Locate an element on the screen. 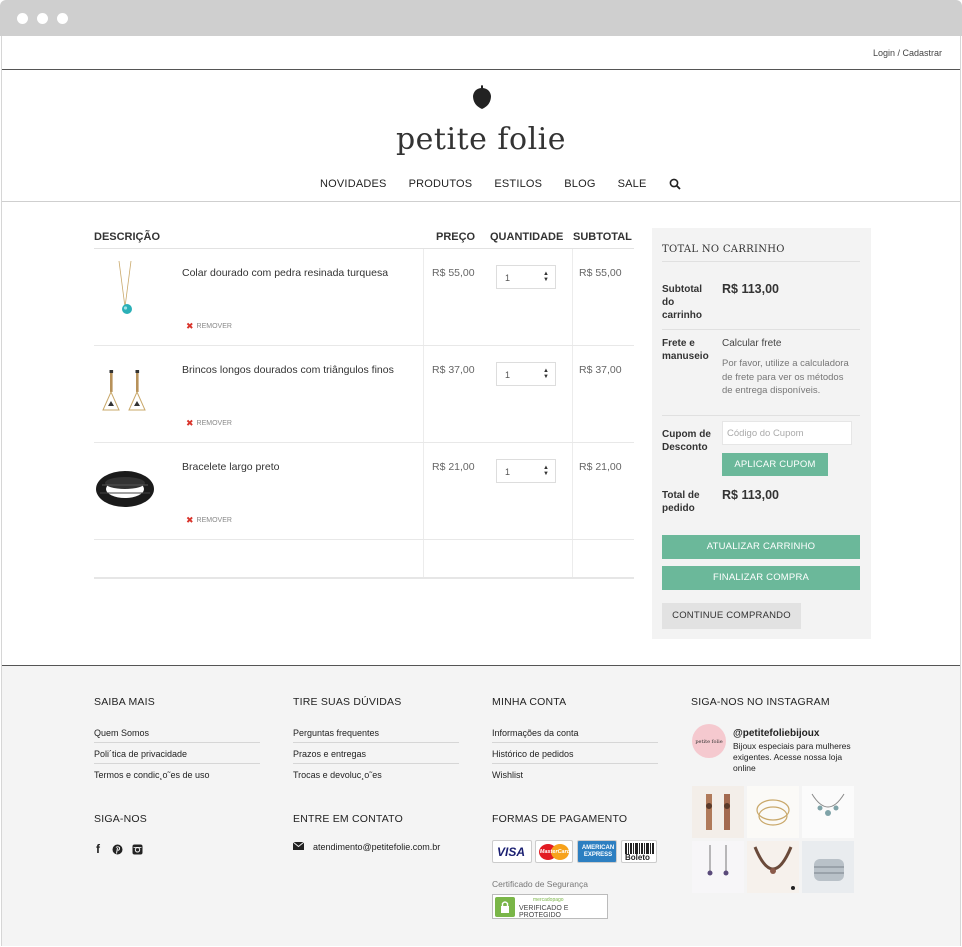 This screenshot has width=962, height=947. footer-link: Perguntas frequentes is located at coordinates (336, 733).